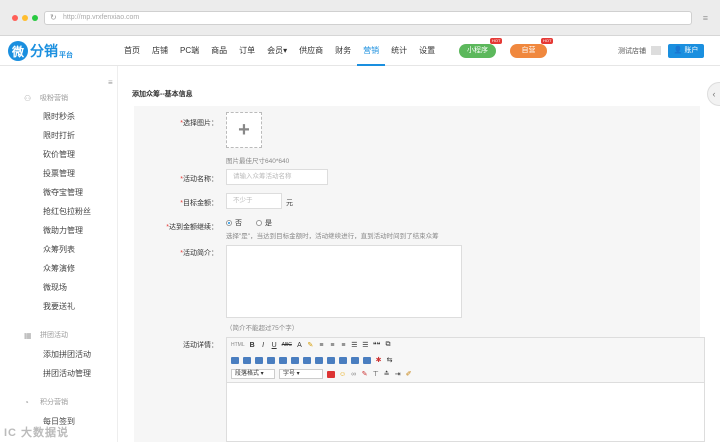 The height and width of the screenshot is (442, 720). Describe the element at coordinates (691, 50) in the screenshot. I see `account-label: 账户` at that location.